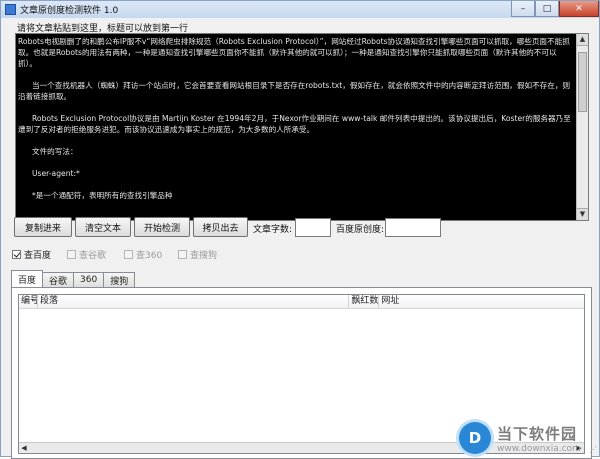  What do you see at coordinates (55, 151) in the screenshot?
I see `article-paragraph: 文件的写法：` at bounding box center [55, 151].